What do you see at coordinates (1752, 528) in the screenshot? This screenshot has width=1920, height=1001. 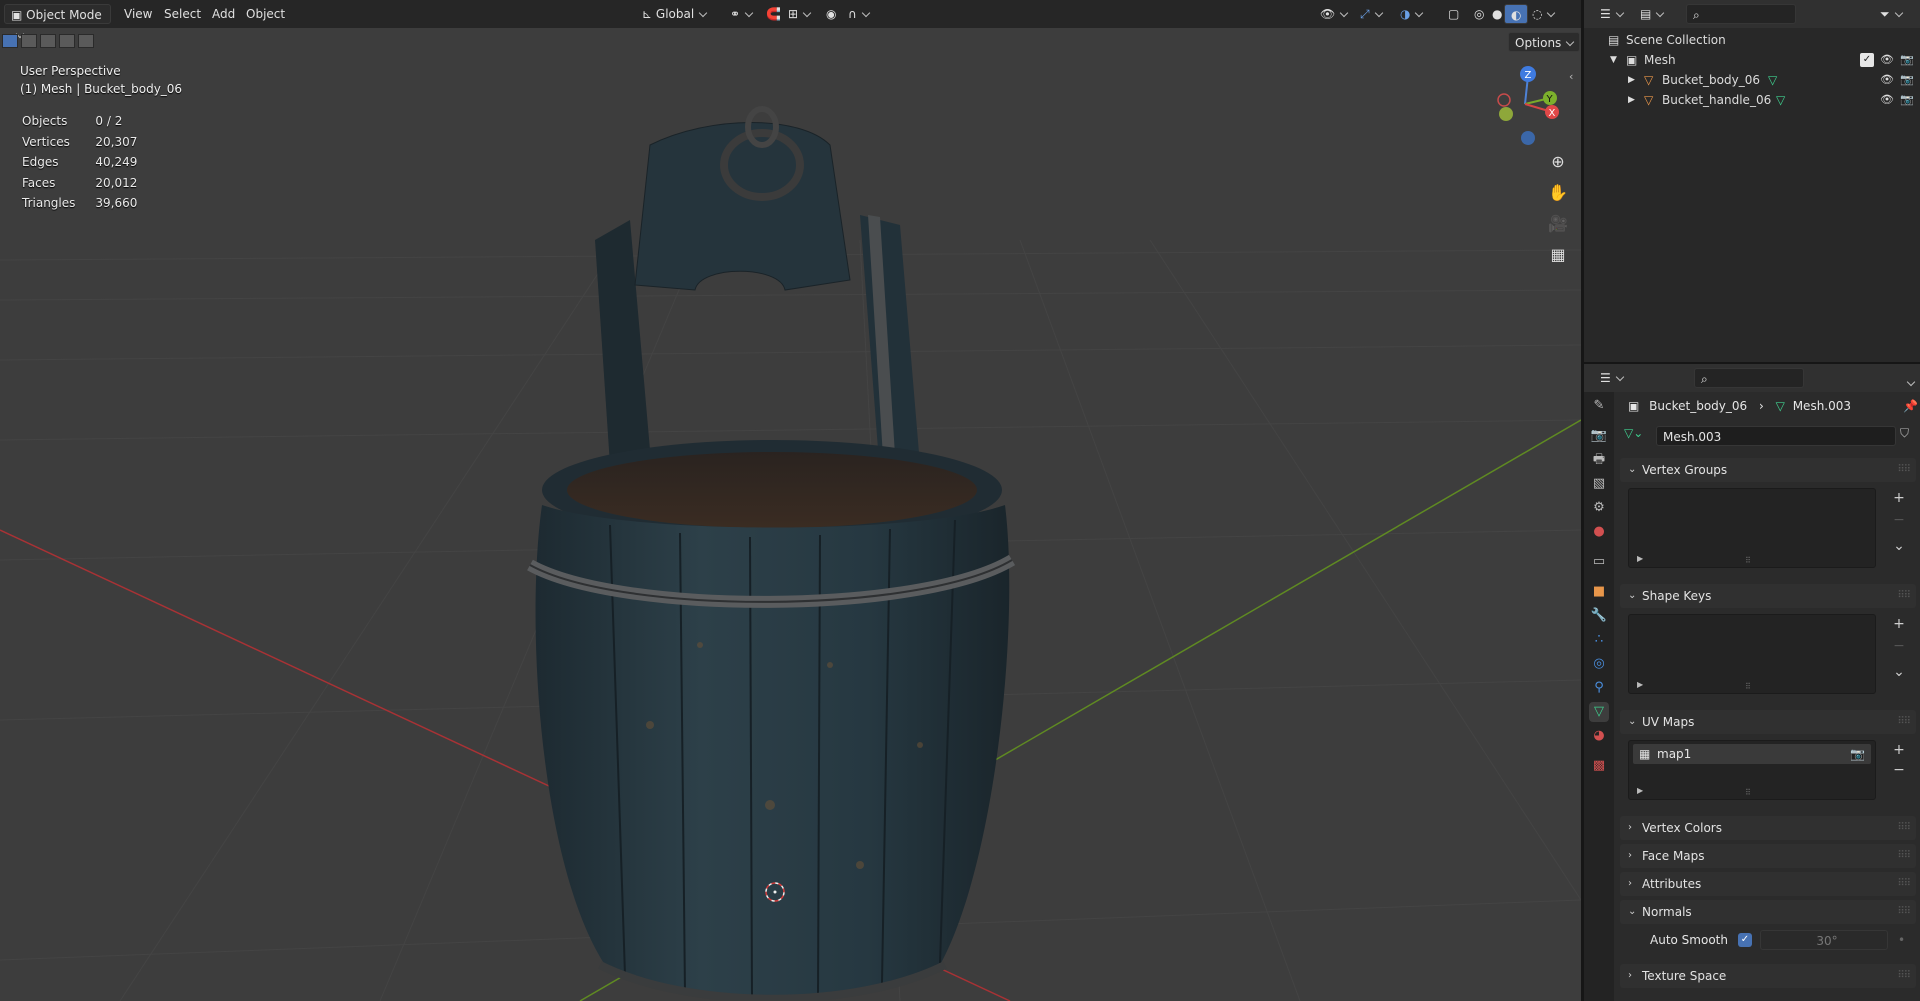 I see `vertex-groups-list: ▶ ⠿` at bounding box center [1752, 528].